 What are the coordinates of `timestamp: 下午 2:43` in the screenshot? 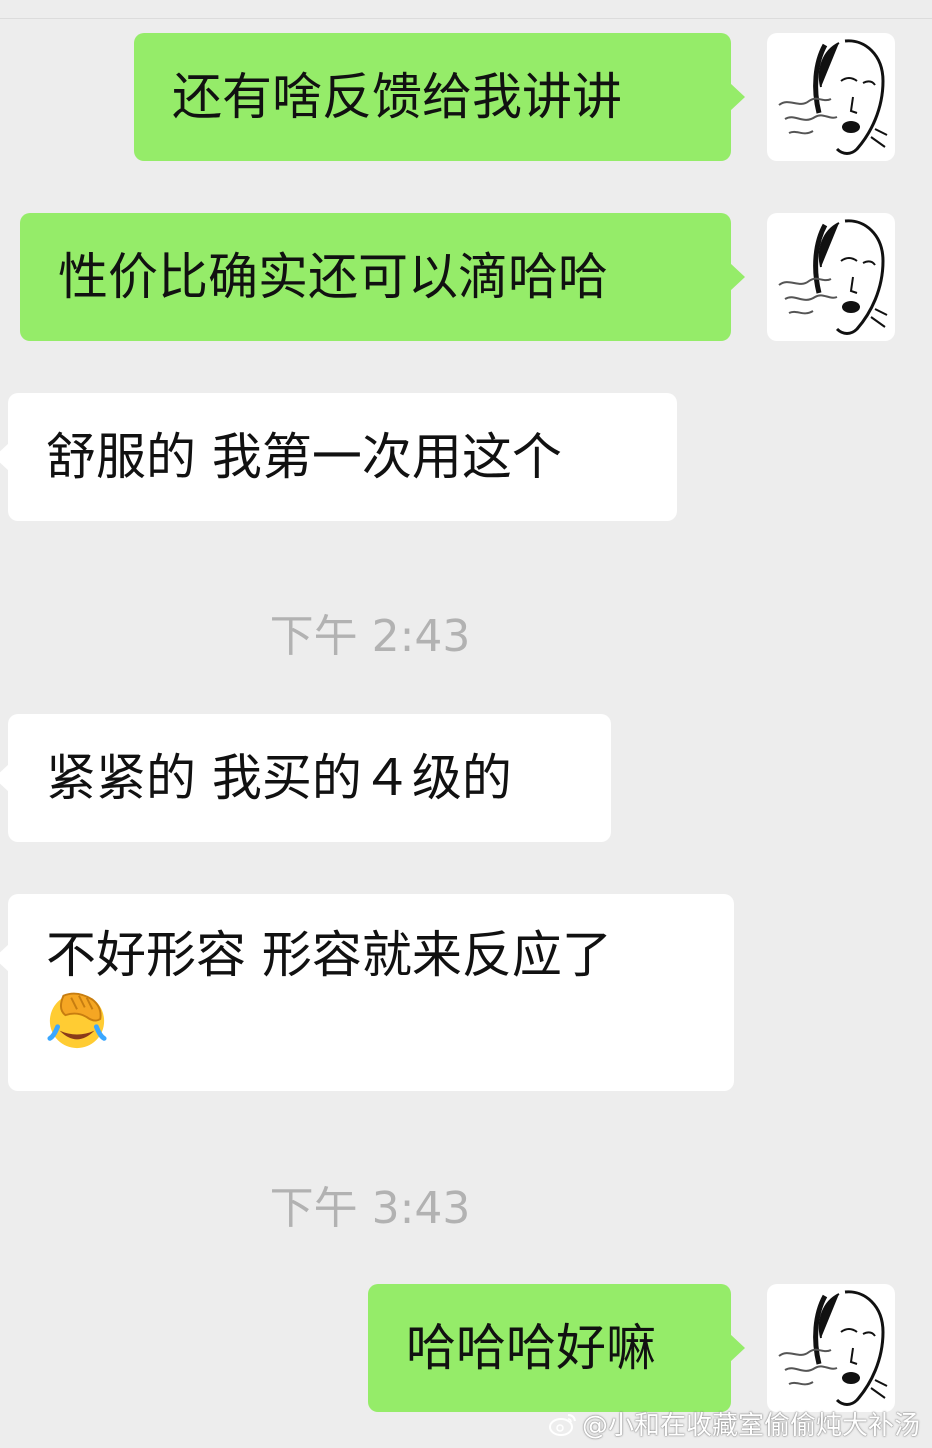 It's located at (370, 636).